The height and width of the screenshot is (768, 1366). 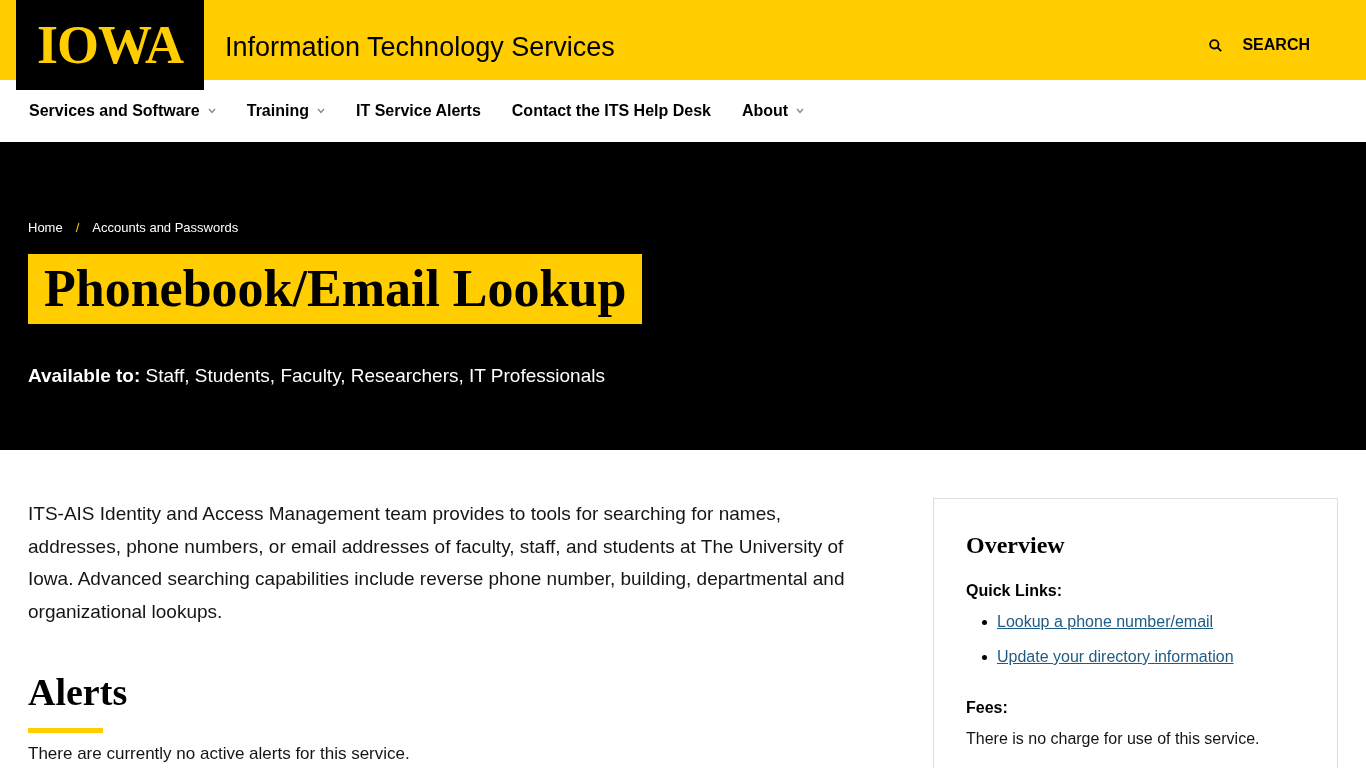 I want to click on alerts-heading: Alerts, so click(x=78, y=692).